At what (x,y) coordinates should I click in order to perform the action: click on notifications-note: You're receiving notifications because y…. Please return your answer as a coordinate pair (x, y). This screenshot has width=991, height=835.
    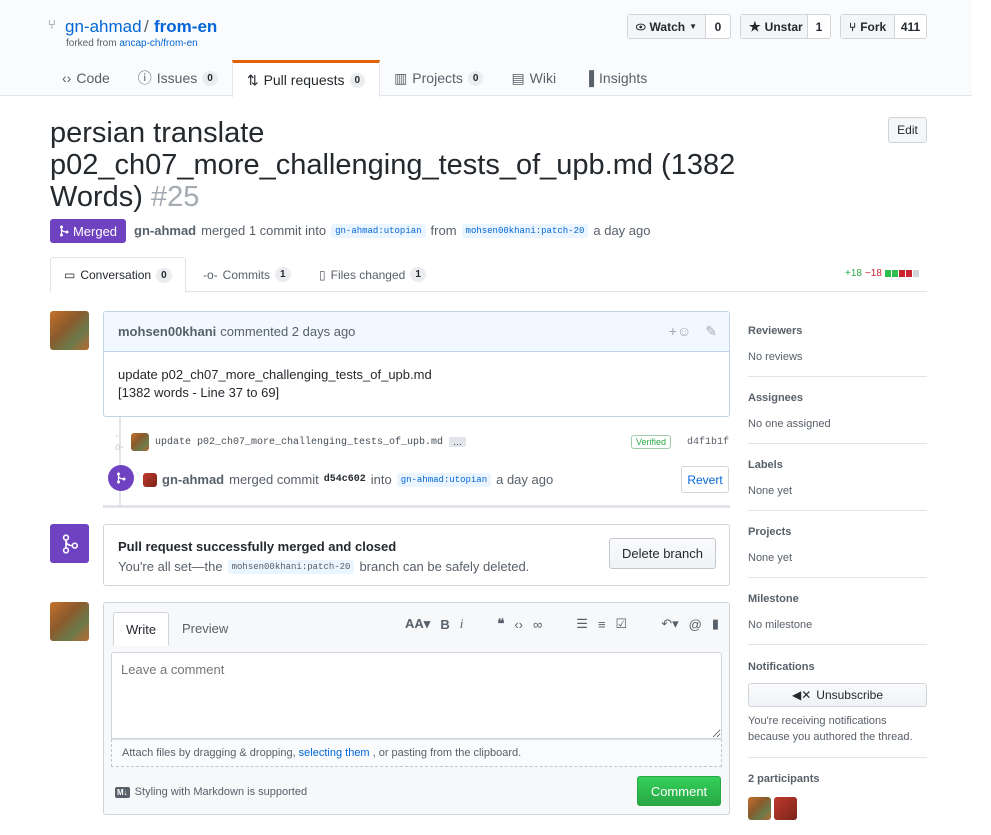
    Looking at the image, I should click on (830, 729).